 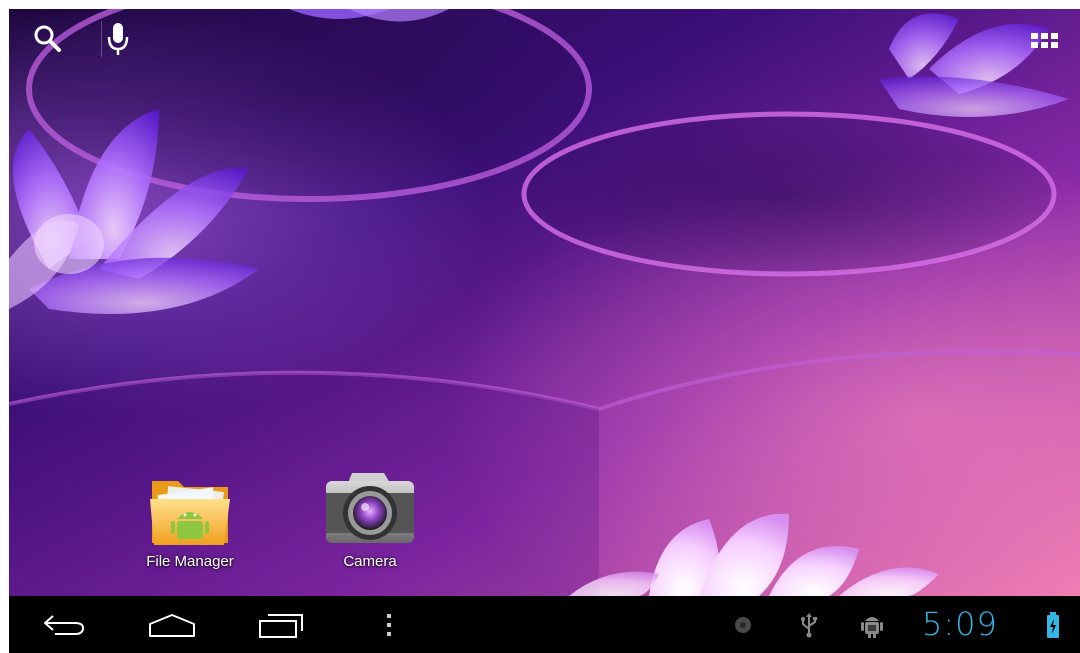 What do you see at coordinates (190, 513) in the screenshot?
I see `folder-android-icon` at bounding box center [190, 513].